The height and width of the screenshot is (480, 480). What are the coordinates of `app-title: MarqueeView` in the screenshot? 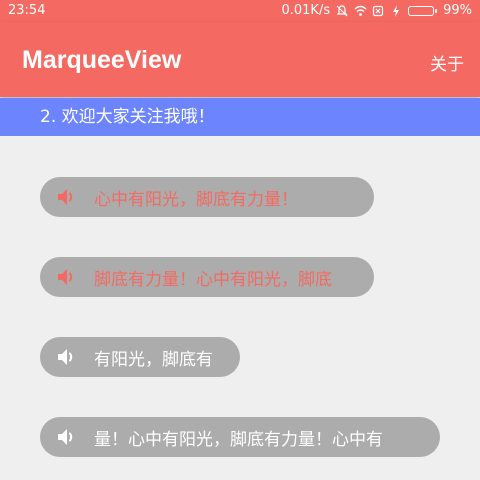 It's located at (102, 60).